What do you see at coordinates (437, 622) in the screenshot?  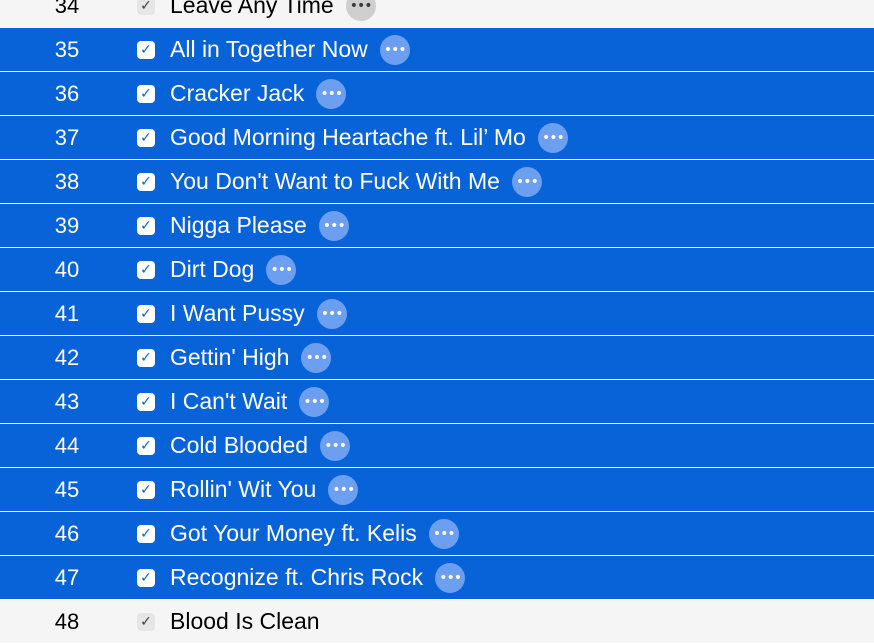 I see `track-row: 48 ✓ Blood Is Clean` at bounding box center [437, 622].